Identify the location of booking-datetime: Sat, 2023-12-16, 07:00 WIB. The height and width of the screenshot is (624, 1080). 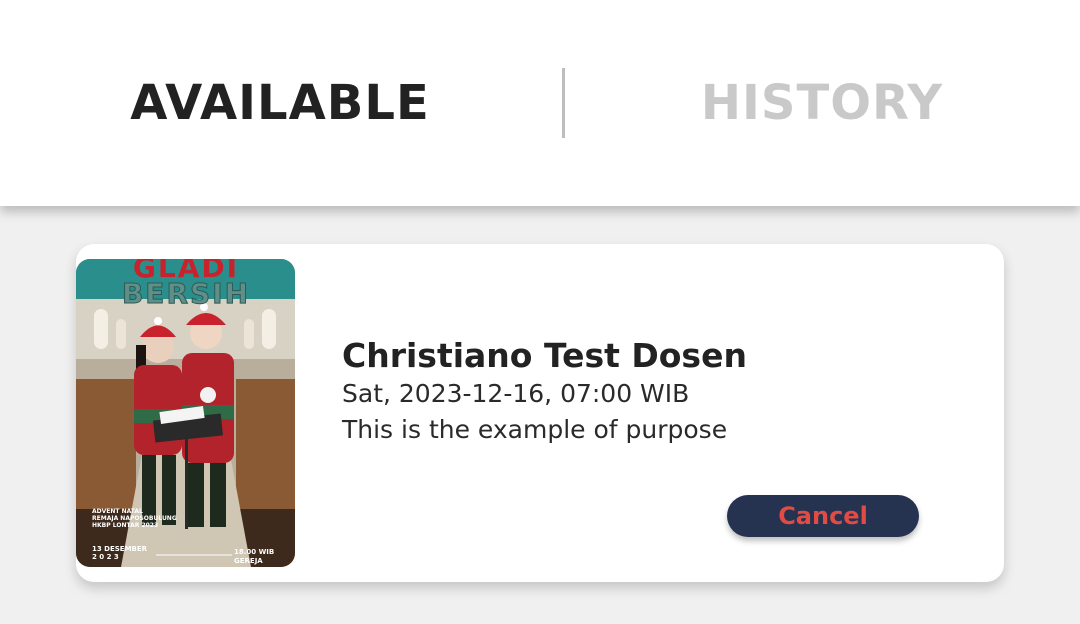
(516, 393).